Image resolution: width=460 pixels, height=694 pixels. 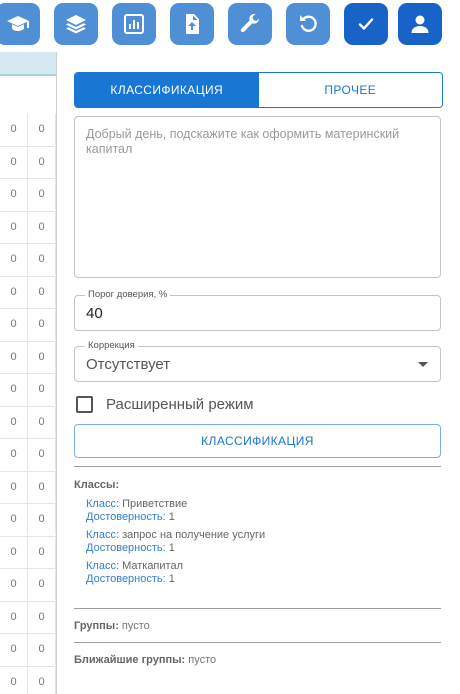 What do you see at coordinates (155, 504) in the screenshot?
I see `class-name: Приветствие` at bounding box center [155, 504].